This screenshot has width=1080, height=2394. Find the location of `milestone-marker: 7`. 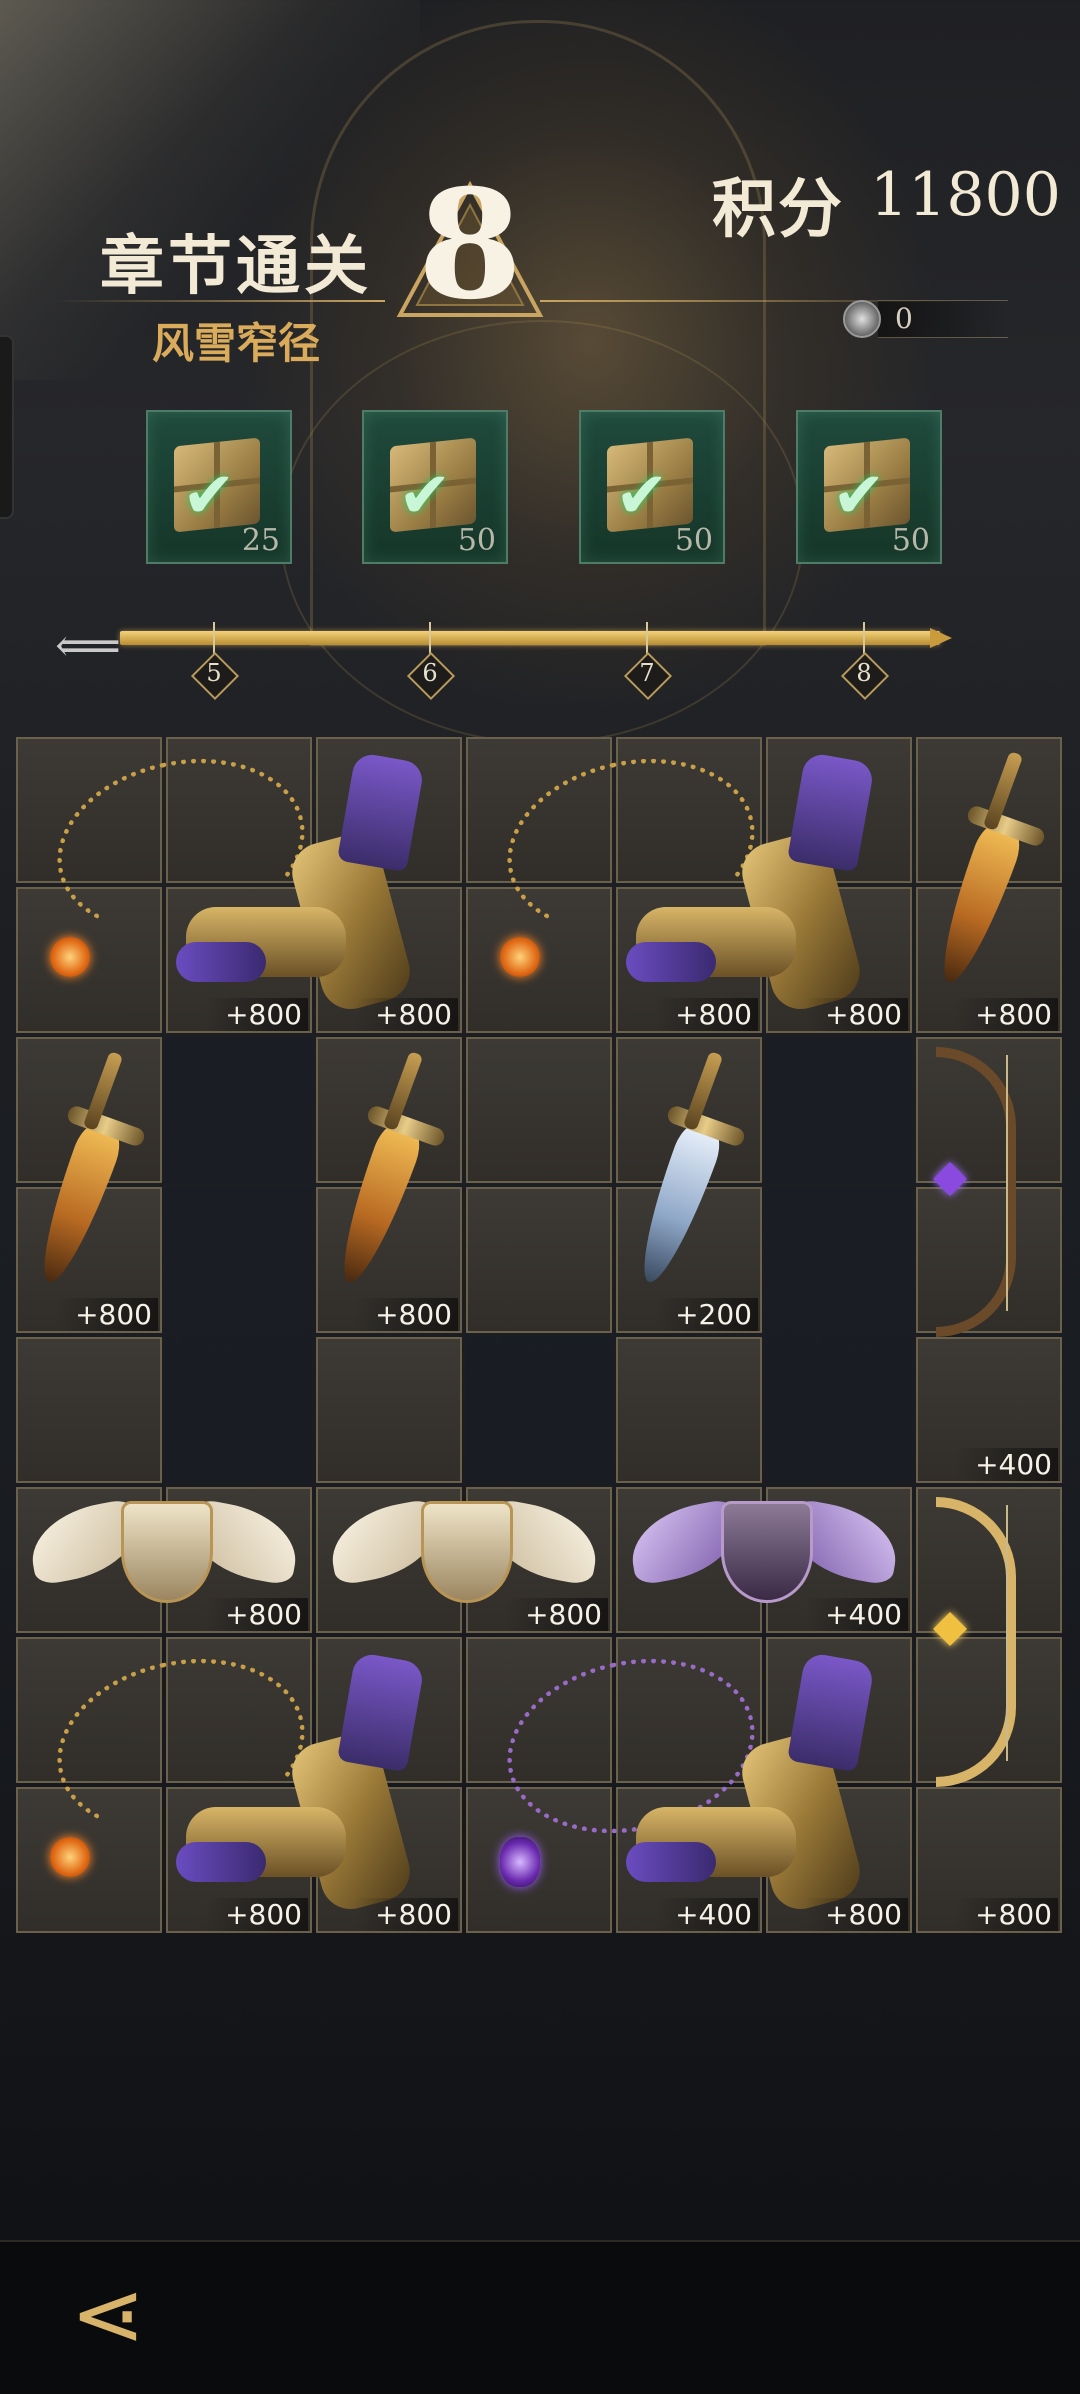

milestone-marker: 7 is located at coordinates (648, 676).